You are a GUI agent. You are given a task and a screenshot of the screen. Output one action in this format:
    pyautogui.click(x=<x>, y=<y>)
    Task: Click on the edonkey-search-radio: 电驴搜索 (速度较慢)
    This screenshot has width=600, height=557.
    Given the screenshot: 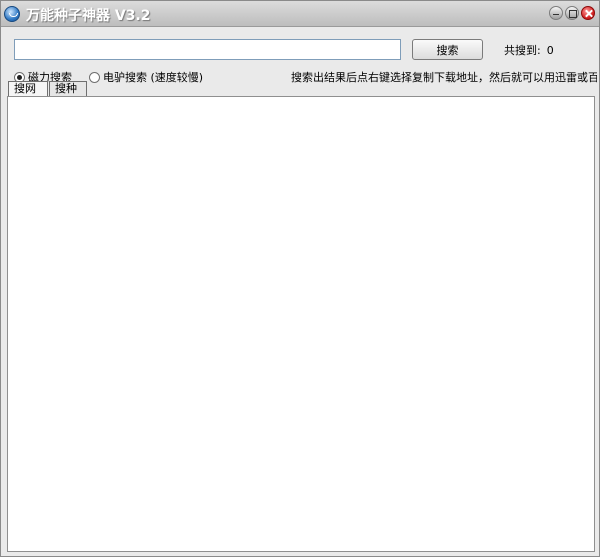 What is the action you would take?
    pyautogui.click(x=146, y=77)
    